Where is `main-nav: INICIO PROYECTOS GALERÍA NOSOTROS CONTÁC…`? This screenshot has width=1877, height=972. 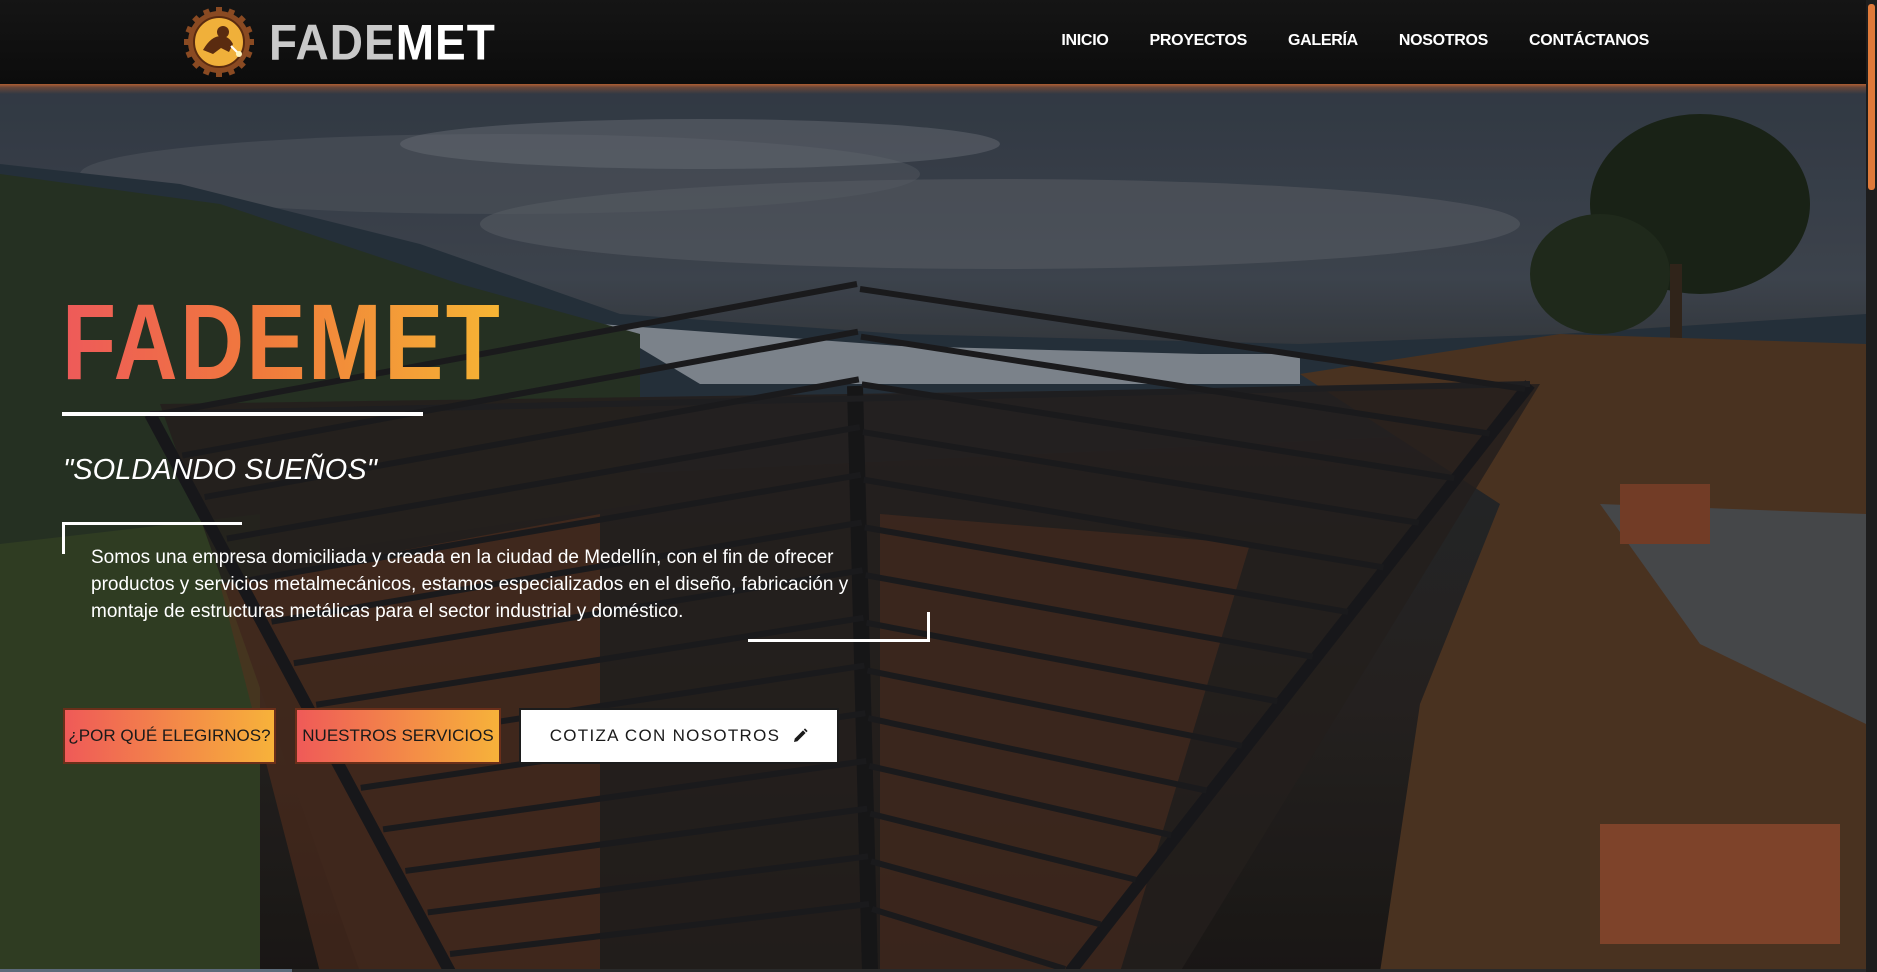 main-nav: INICIO PROYECTOS GALERÍA NOSOTROS CONTÁC… is located at coordinates (1334, 41).